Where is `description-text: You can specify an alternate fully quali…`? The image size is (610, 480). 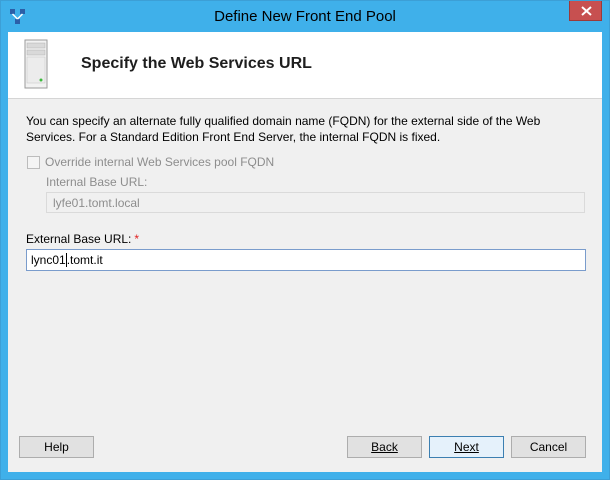 description-text: You can specify an alternate fully quali… is located at coordinates (283, 129).